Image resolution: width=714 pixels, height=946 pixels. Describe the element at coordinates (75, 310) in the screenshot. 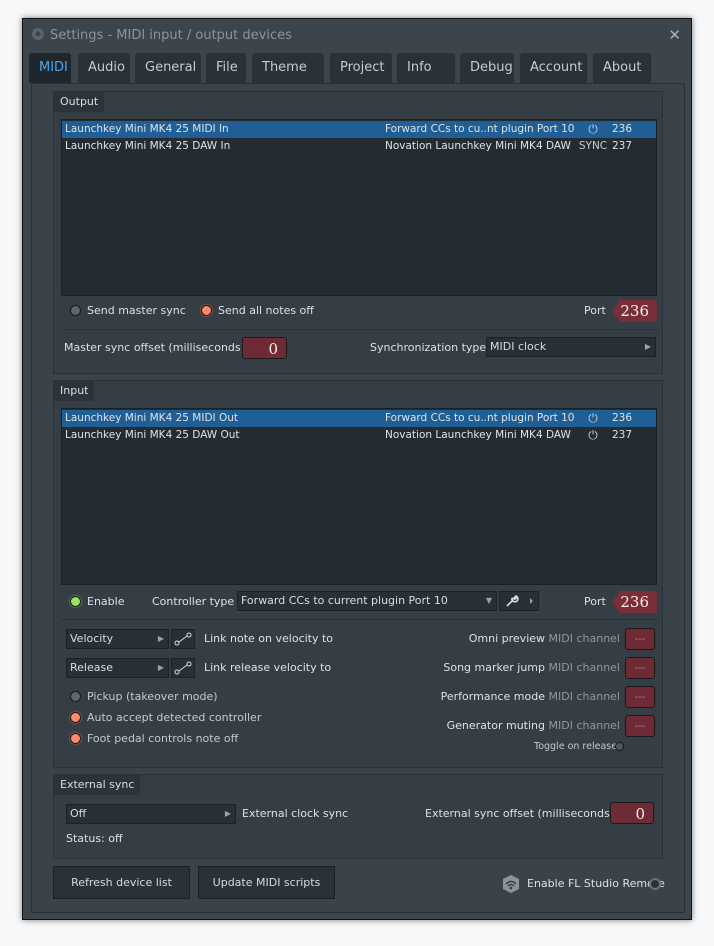

I see `send-master-sync-radio` at that location.